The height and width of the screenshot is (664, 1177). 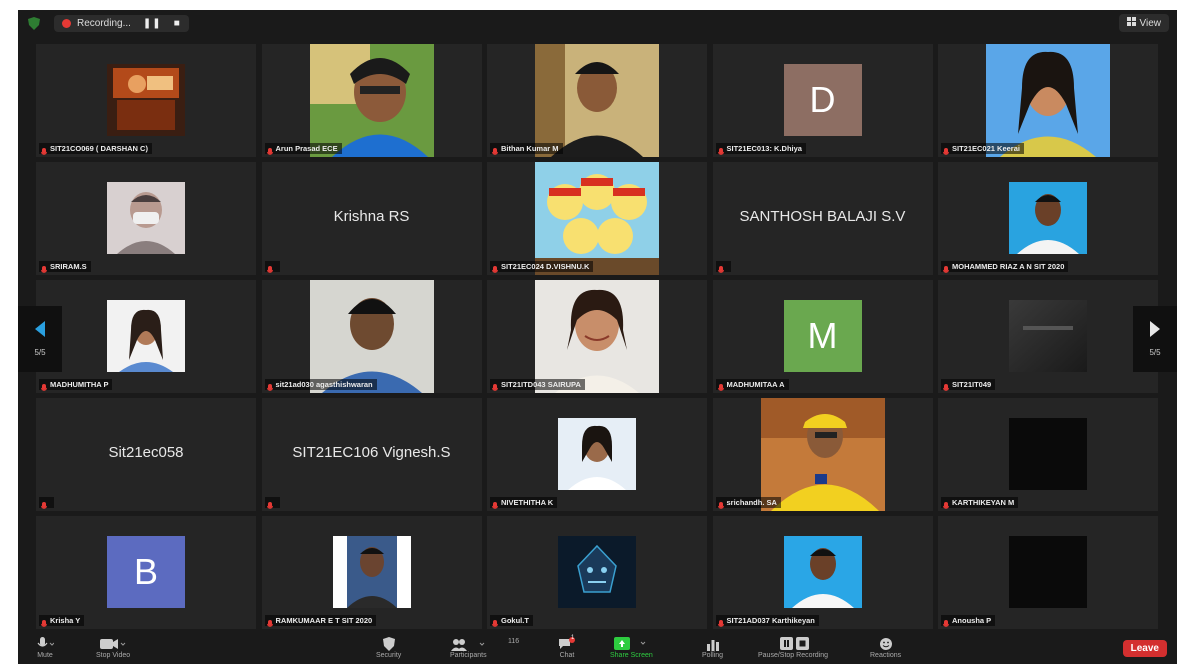 I want to click on participant-name-bar: srichandh. SA, so click(x=748, y=503).